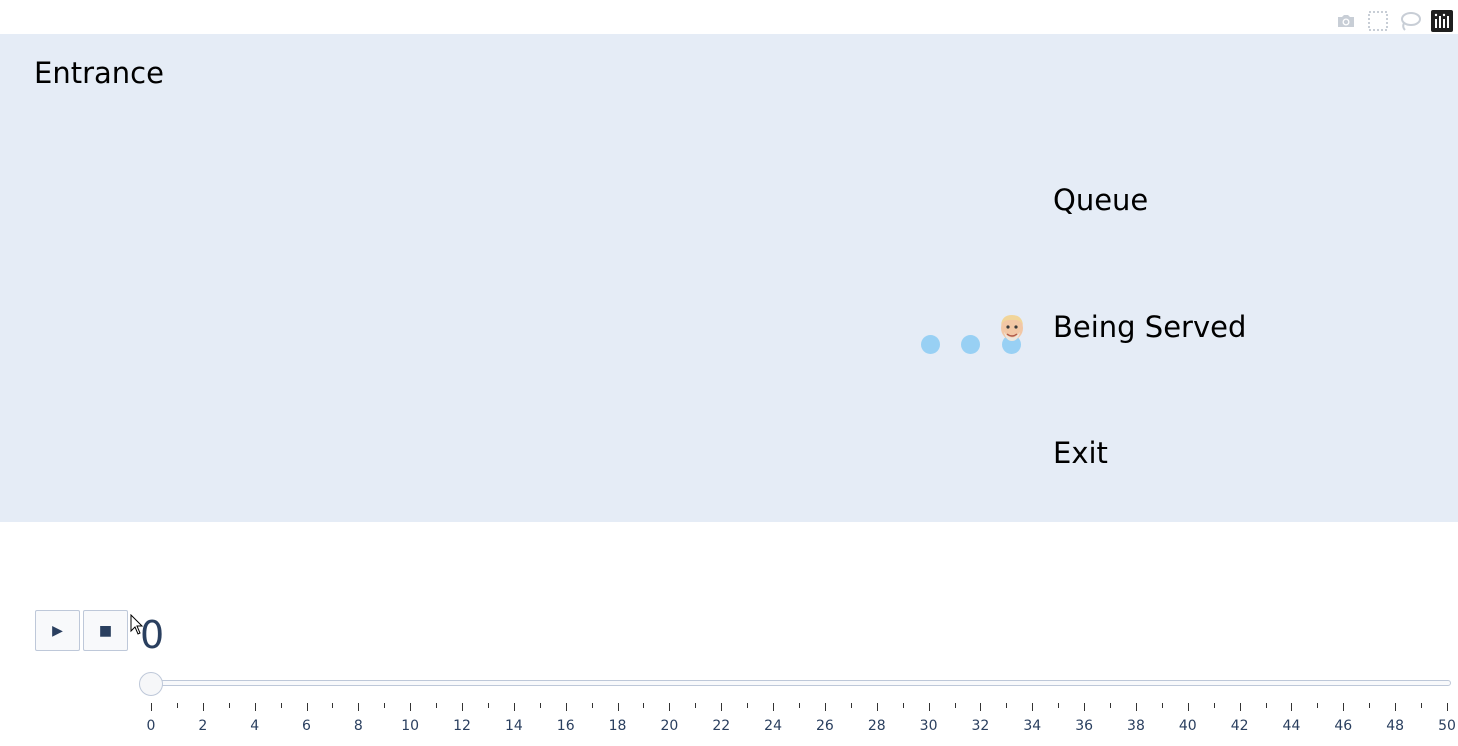 This screenshot has width=1458, height=746. What do you see at coordinates (1394, 21) in the screenshot?
I see `modebar` at bounding box center [1394, 21].